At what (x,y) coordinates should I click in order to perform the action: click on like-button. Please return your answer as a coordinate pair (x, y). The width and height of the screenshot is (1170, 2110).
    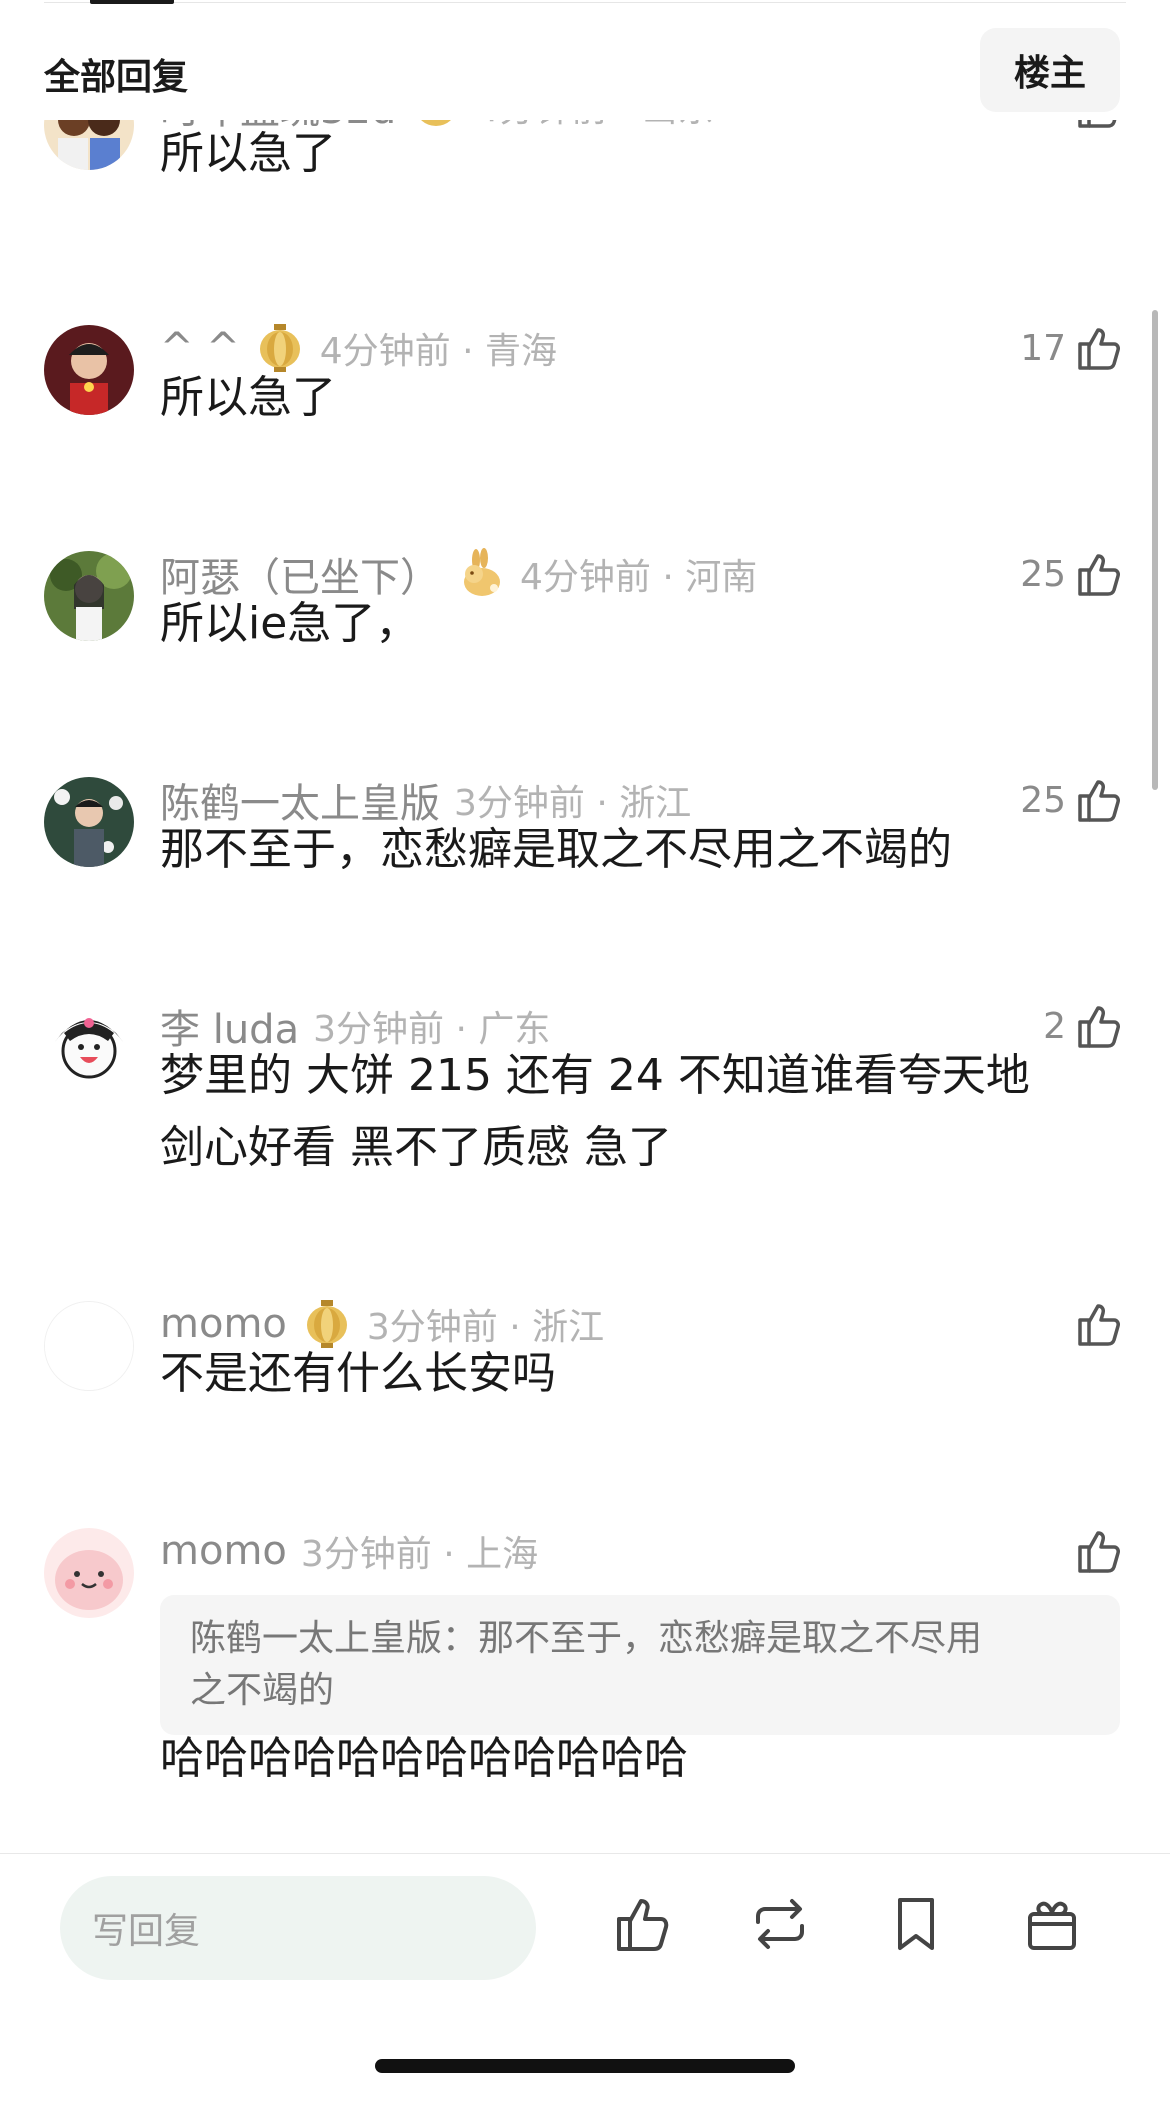
    Looking at the image, I should click on (1100, 1551).